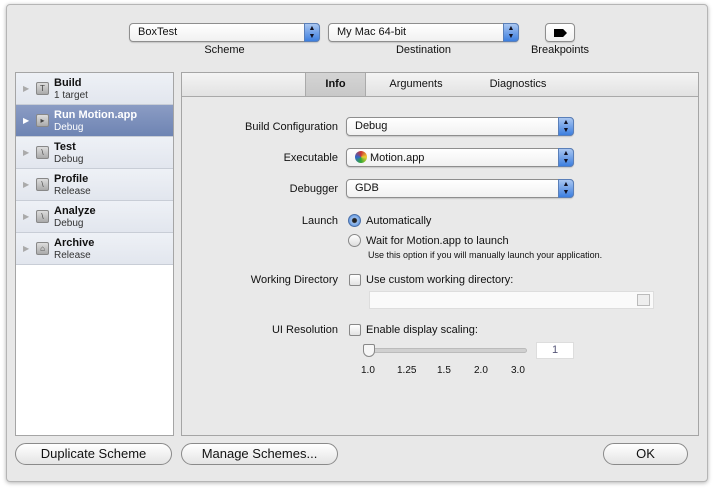 This screenshot has height=489, width=714. Describe the element at coordinates (372, 32) in the screenshot. I see `destination-value: My Mac 64-bit` at that location.